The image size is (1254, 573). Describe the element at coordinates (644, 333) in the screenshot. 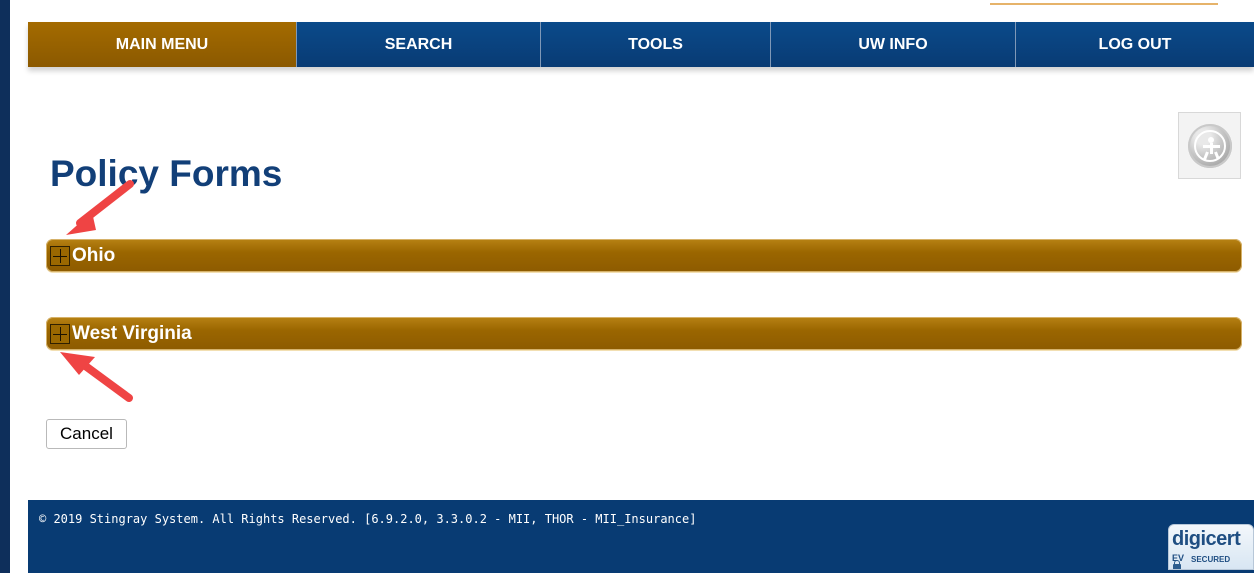

I see `section-west-virginia: West Virginia` at that location.